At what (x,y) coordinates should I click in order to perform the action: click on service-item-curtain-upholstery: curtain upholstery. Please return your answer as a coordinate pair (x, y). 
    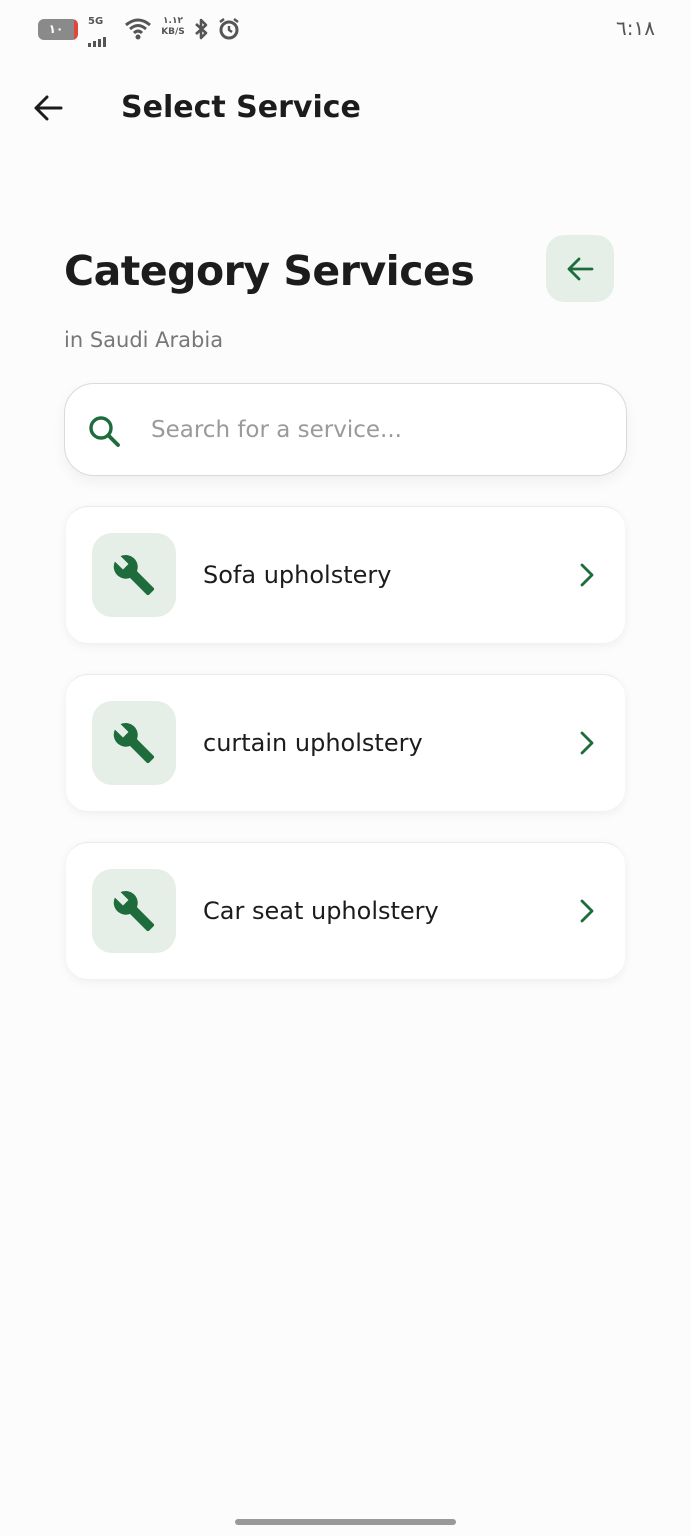
    Looking at the image, I should click on (345, 742).